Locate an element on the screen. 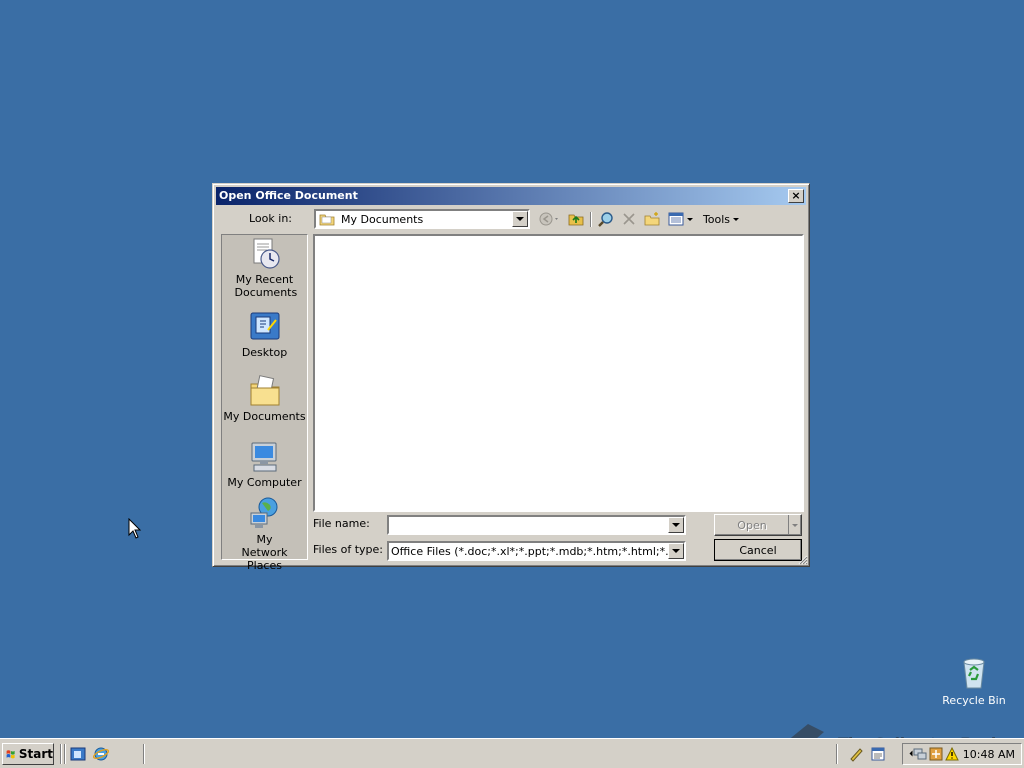 The height and width of the screenshot is (768, 1024). dialog-title: Open Office Document is located at coordinates (288, 195).